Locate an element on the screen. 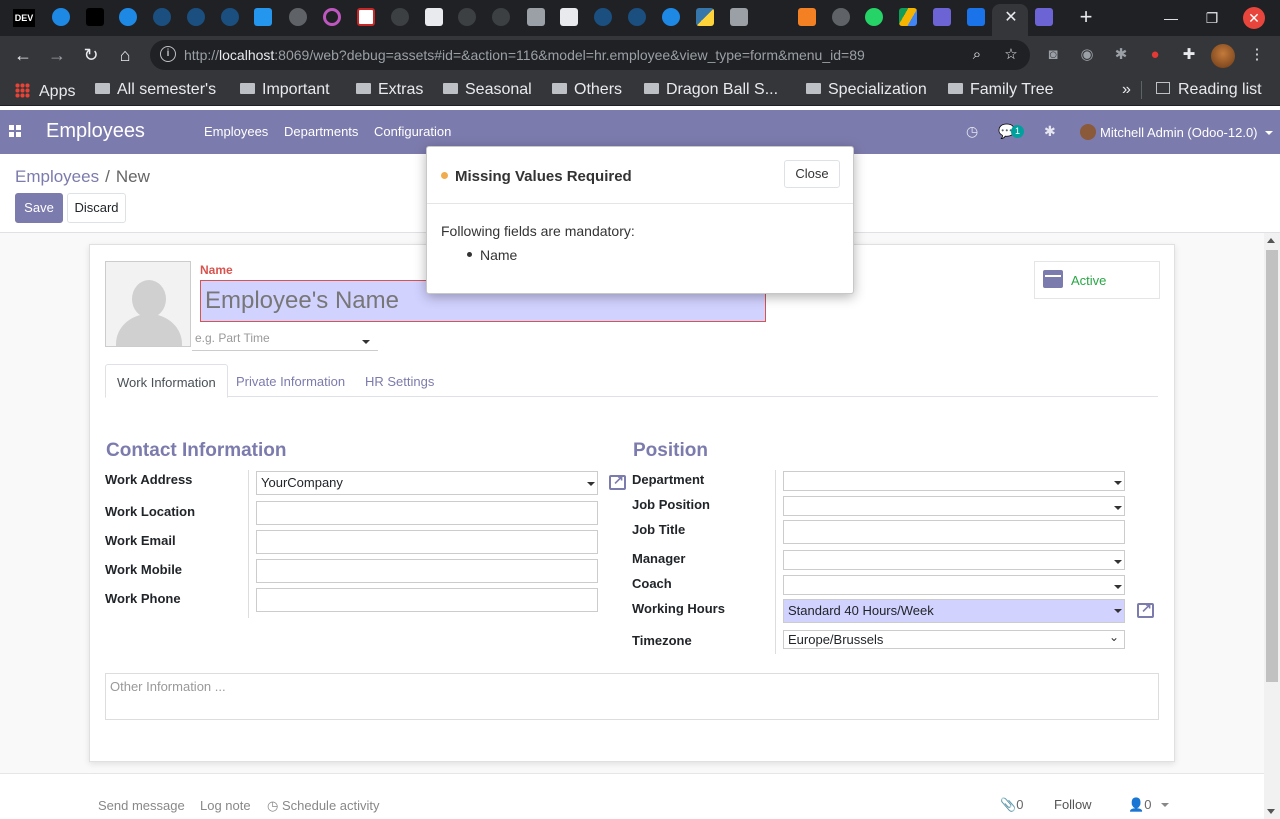 The height and width of the screenshot is (819, 1280). bookmark-apps: Apps is located at coordinates (45, 90).